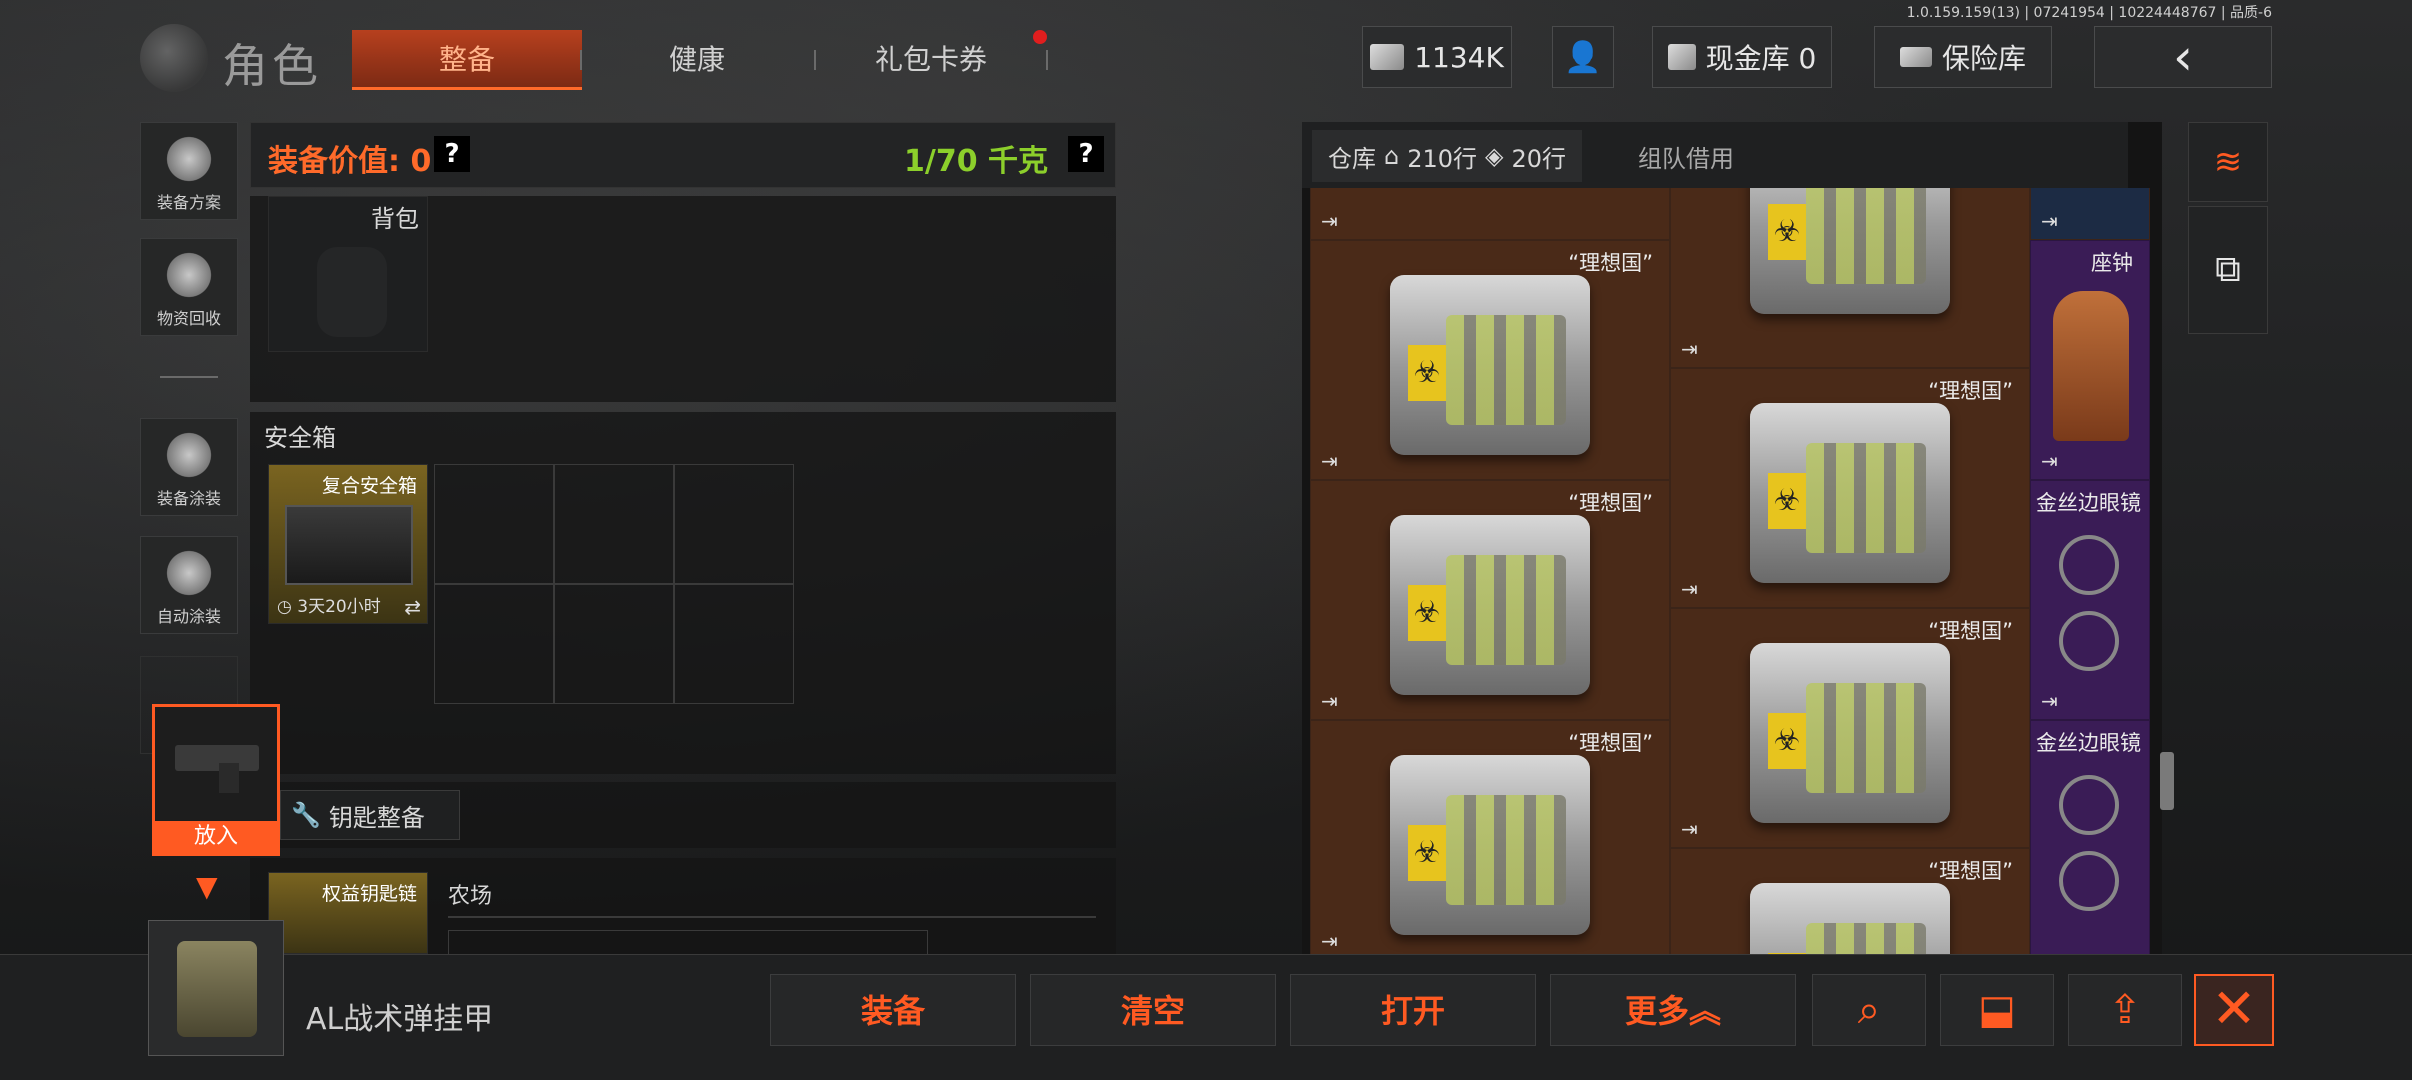 Image resolution: width=2412 pixels, height=1080 pixels. Describe the element at coordinates (2183, 57) in the screenshot. I see `back-button: ‹` at that location.